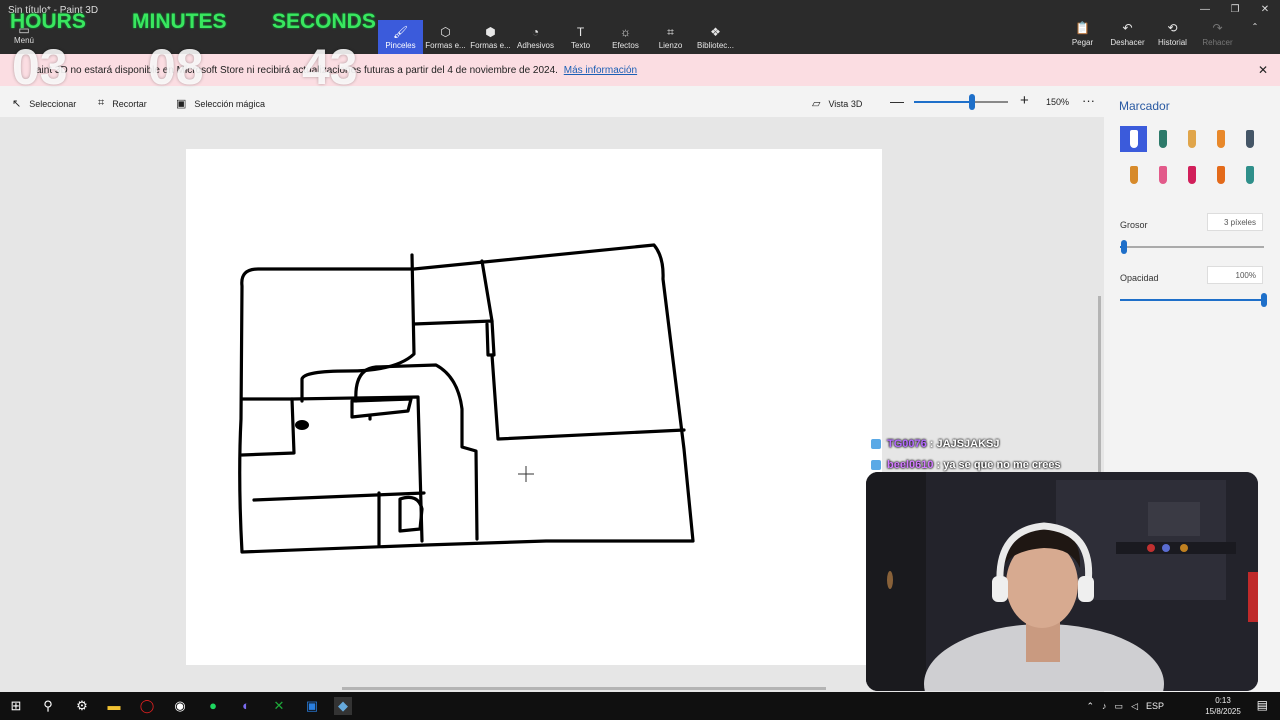  I want to click on search-icon: ⚲, so click(48, 706).